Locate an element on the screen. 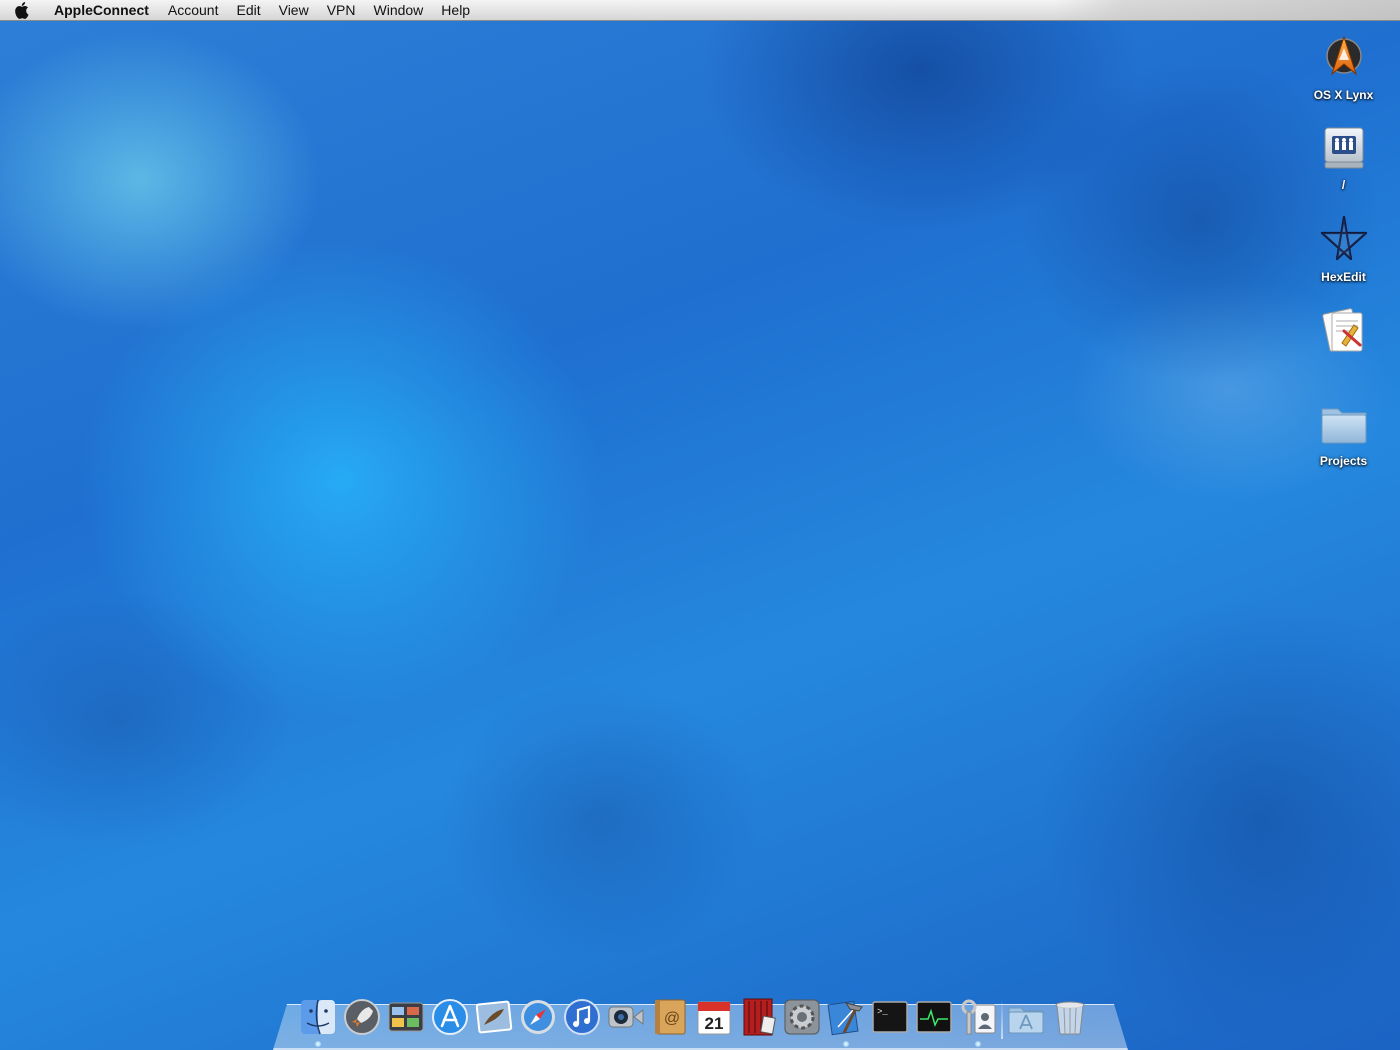 Image resolution: width=1400 pixels, height=1050 pixels. dock-item-mail is located at coordinates (494, 1017).